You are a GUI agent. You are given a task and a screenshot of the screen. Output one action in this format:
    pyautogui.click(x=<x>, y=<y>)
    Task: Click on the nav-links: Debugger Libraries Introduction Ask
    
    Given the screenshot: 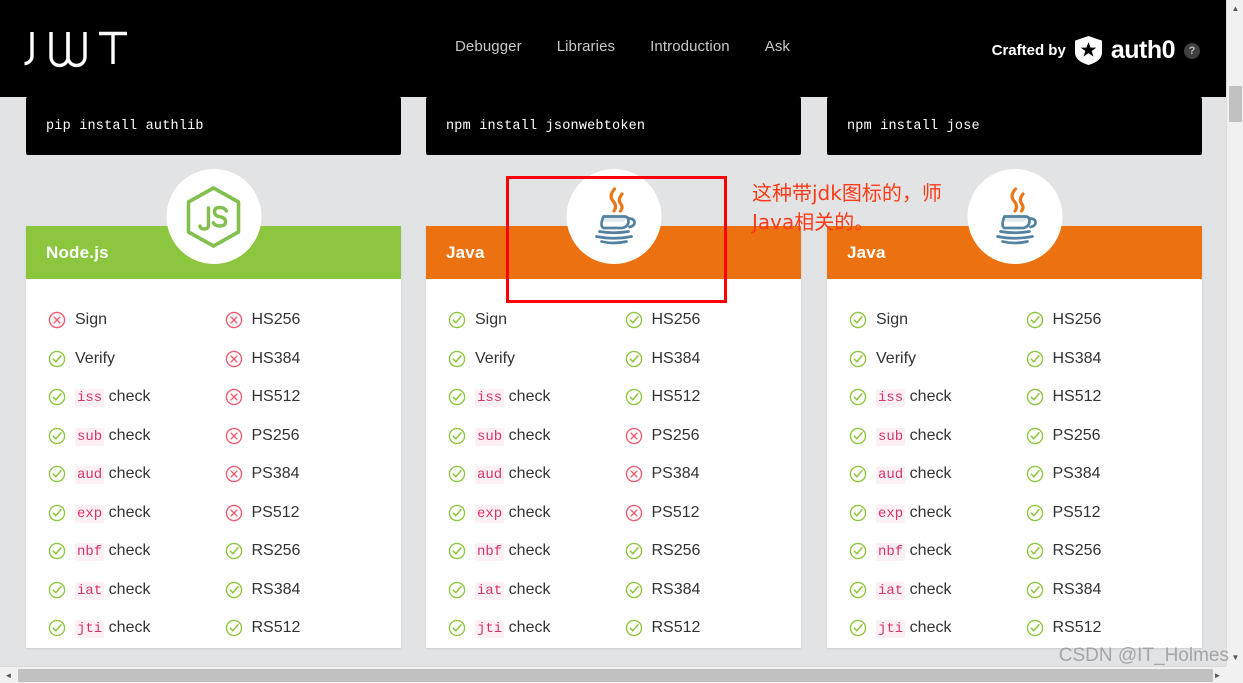 What is the action you would take?
    pyautogui.click(x=622, y=46)
    